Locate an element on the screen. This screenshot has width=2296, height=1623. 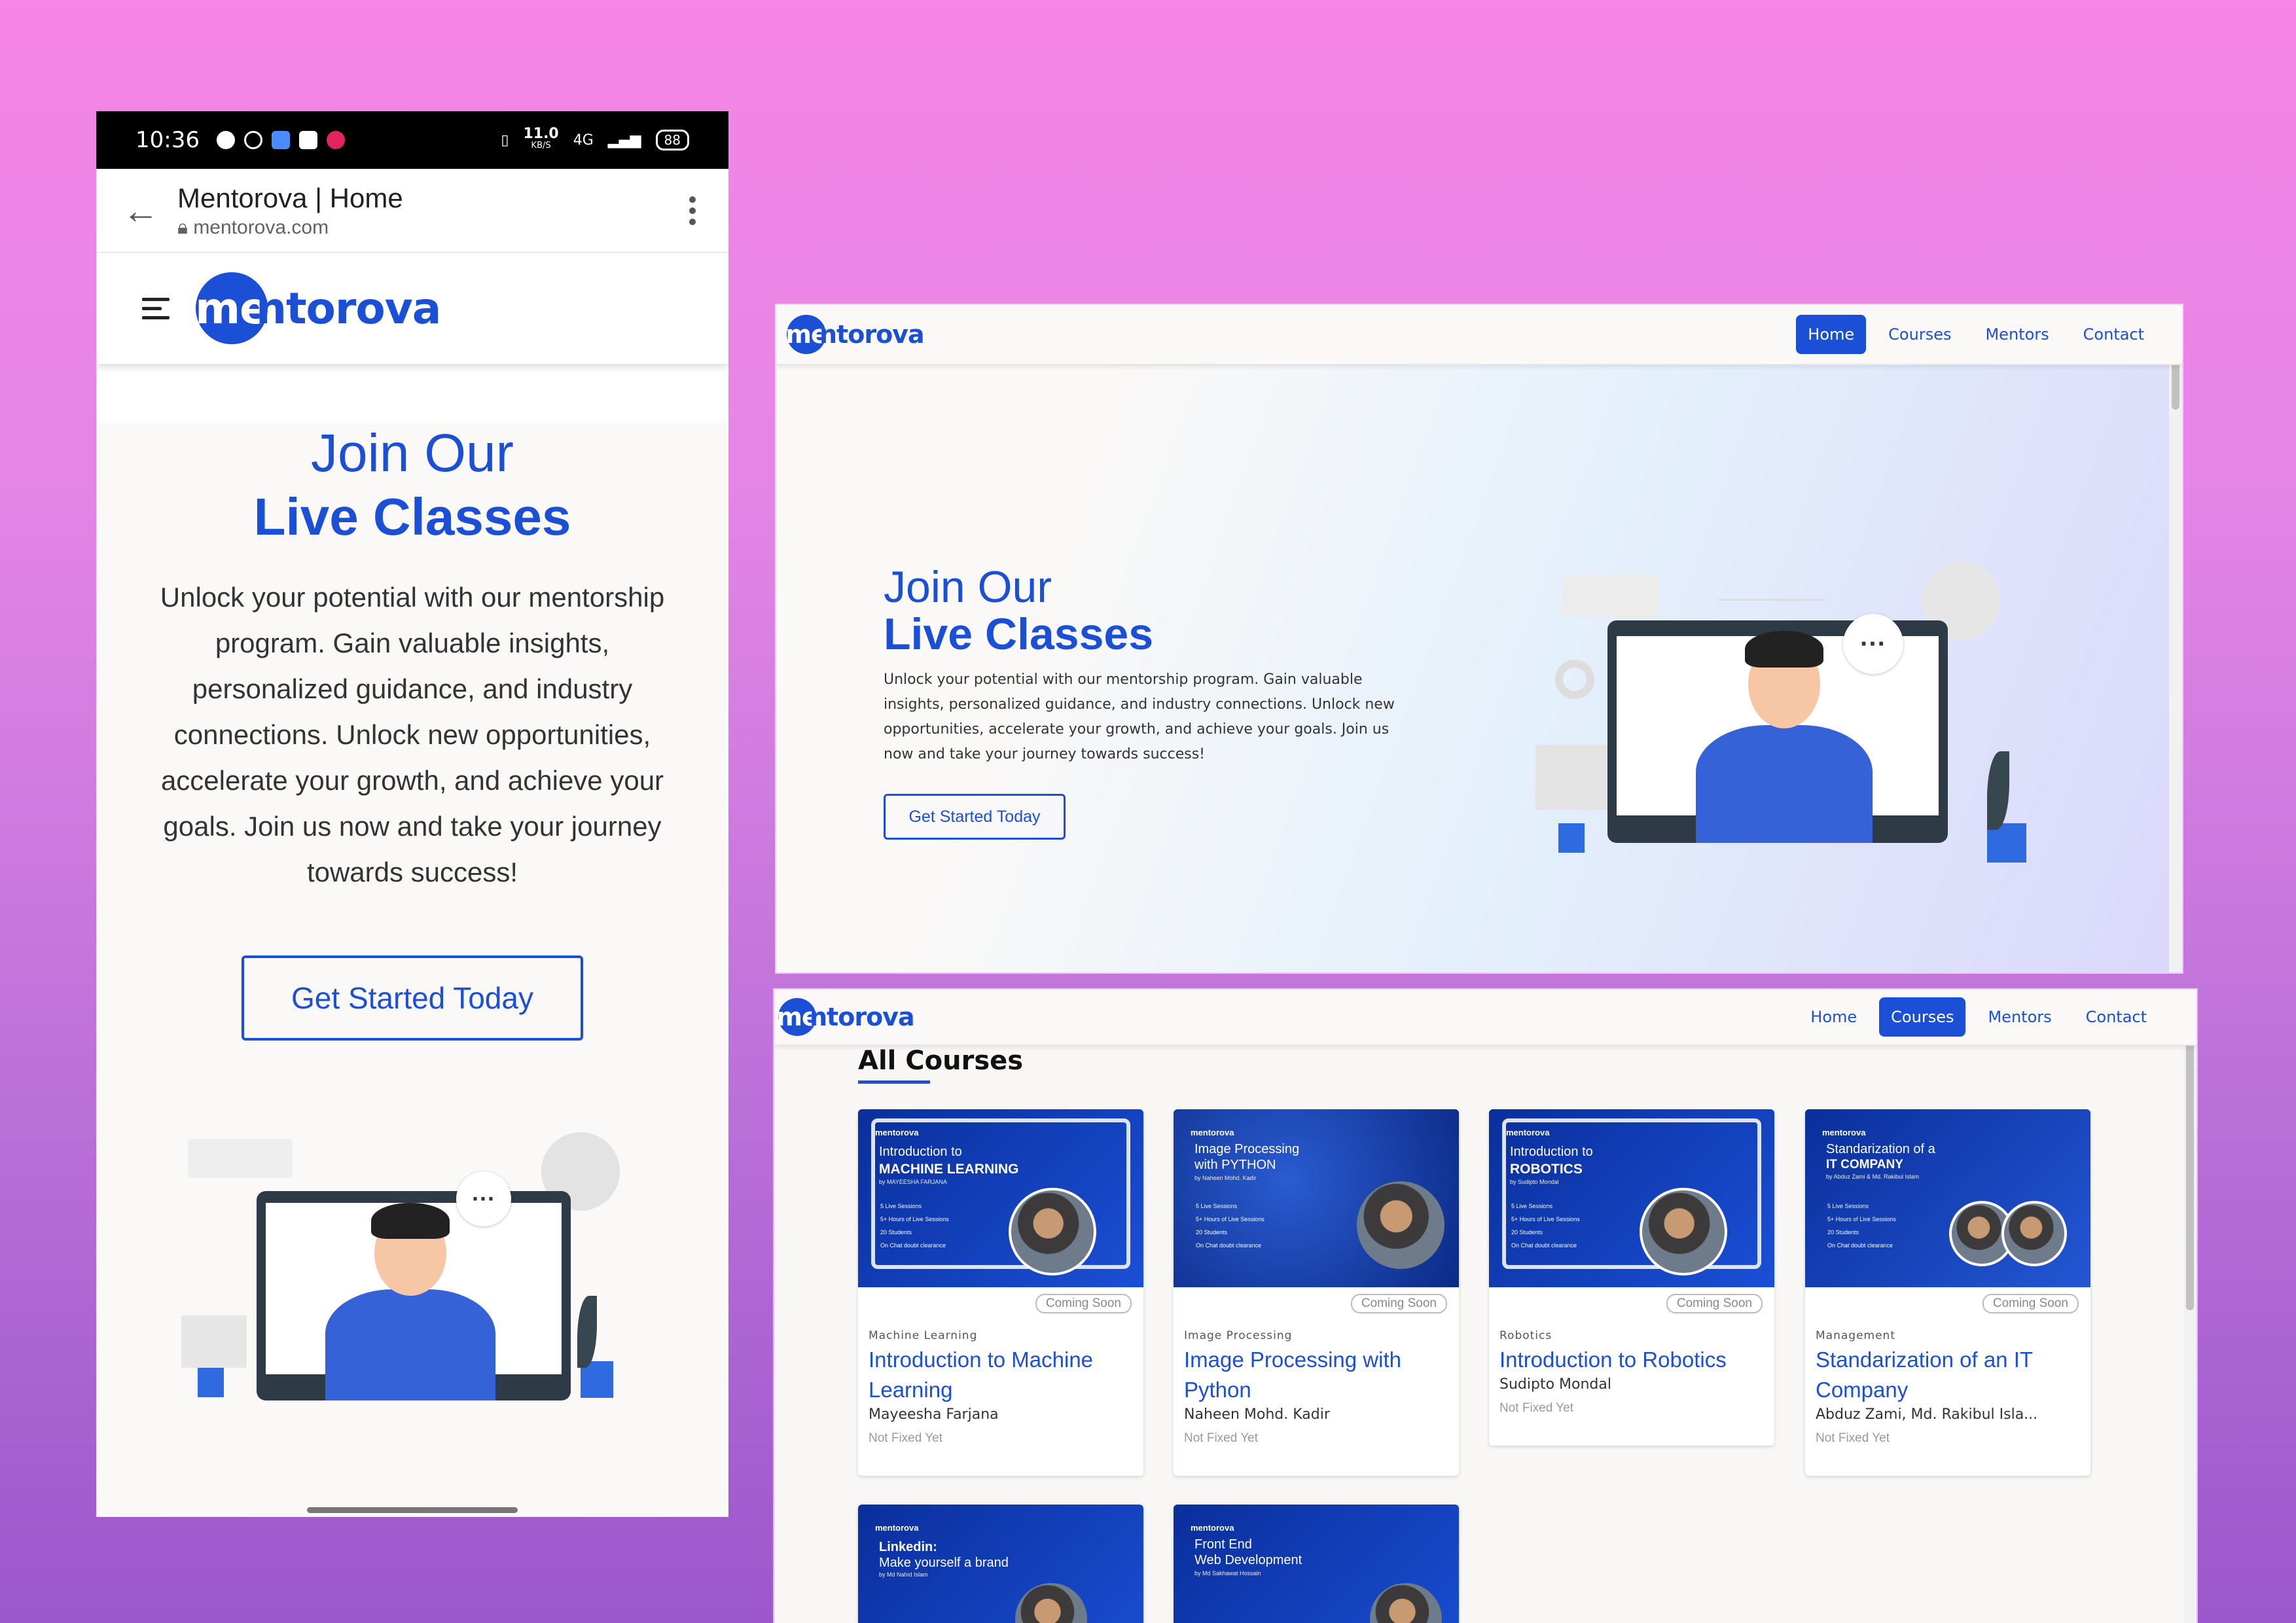
hamburger-menu-icon is located at coordinates (156, 308).